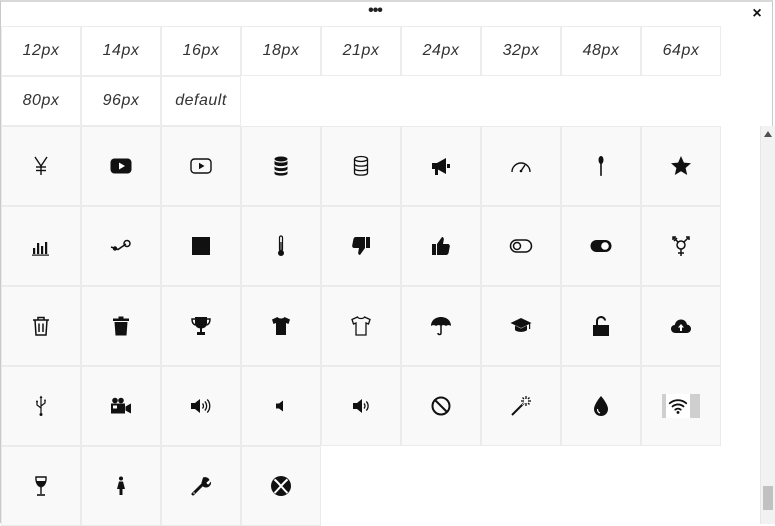  I want to click on spoon-icon, so click(601, 166).